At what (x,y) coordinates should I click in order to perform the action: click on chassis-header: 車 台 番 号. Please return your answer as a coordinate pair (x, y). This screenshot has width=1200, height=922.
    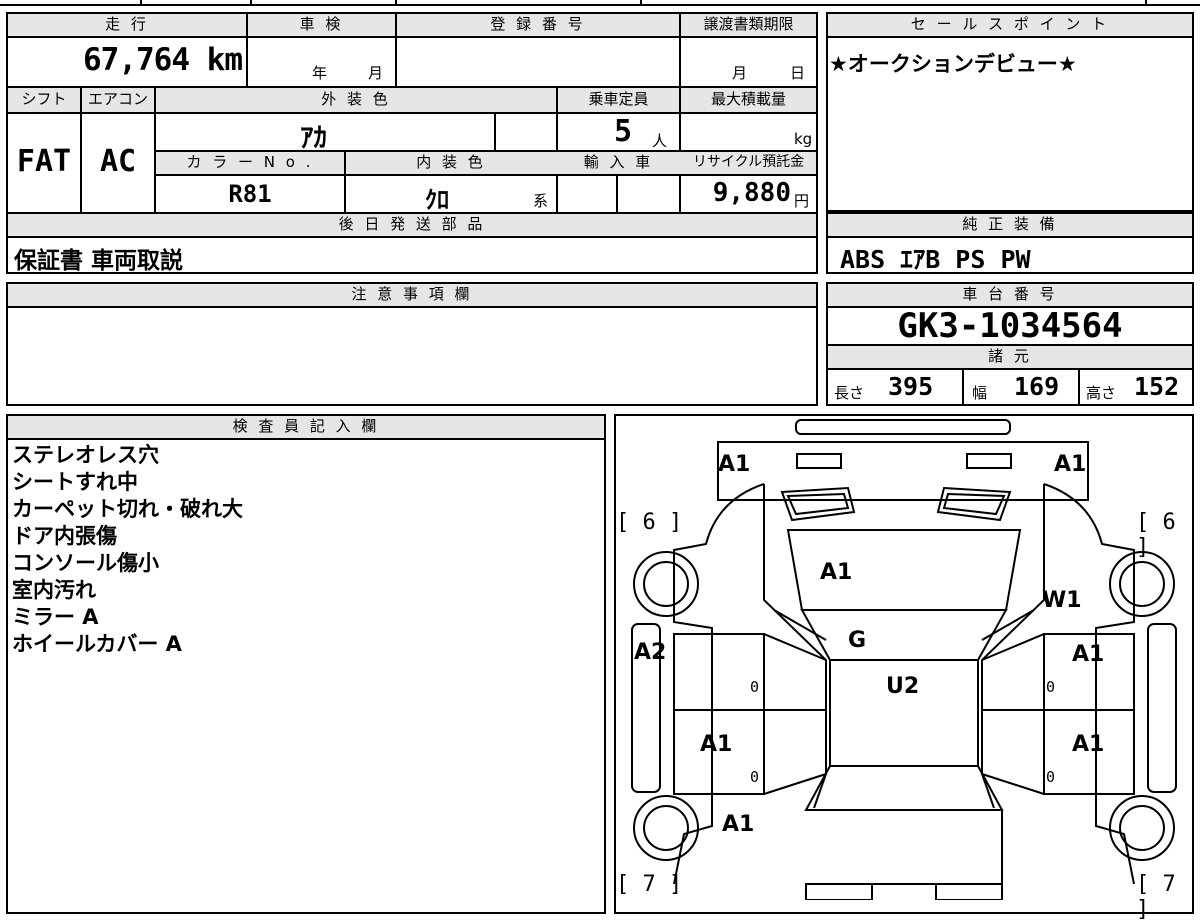
    Looking at the image, I should click on (1010, 295).